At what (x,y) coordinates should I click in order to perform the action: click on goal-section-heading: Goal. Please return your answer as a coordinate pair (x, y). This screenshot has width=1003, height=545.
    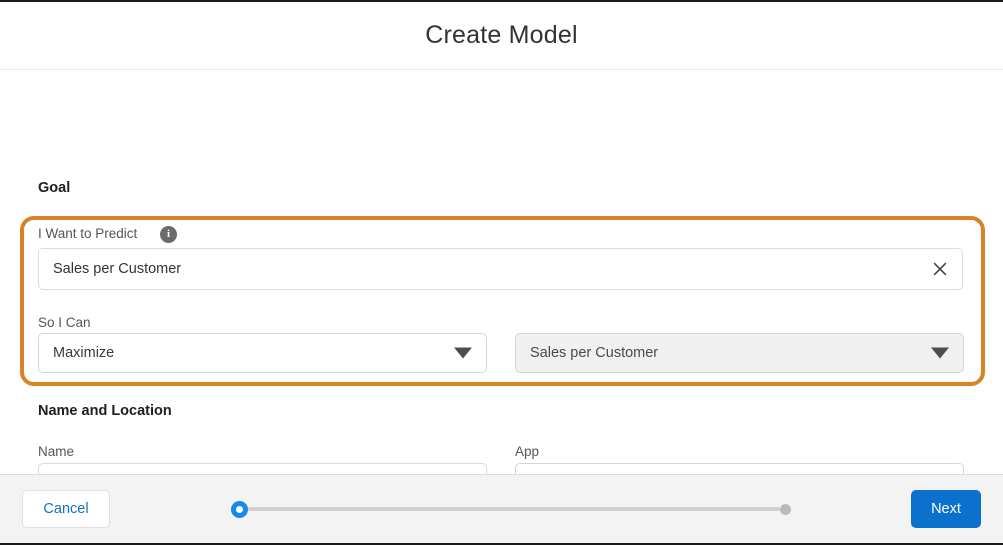
    Looking at the image, I should click on (54, 188).